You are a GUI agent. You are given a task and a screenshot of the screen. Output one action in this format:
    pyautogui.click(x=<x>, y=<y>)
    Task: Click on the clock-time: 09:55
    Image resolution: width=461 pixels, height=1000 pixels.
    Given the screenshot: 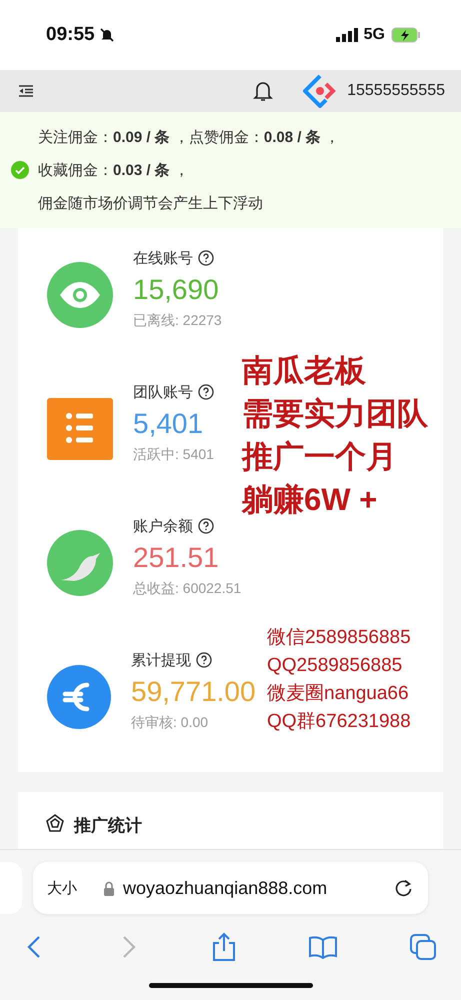 What is the action you would take?
    pyautogui.click(x=70, y=35)
    